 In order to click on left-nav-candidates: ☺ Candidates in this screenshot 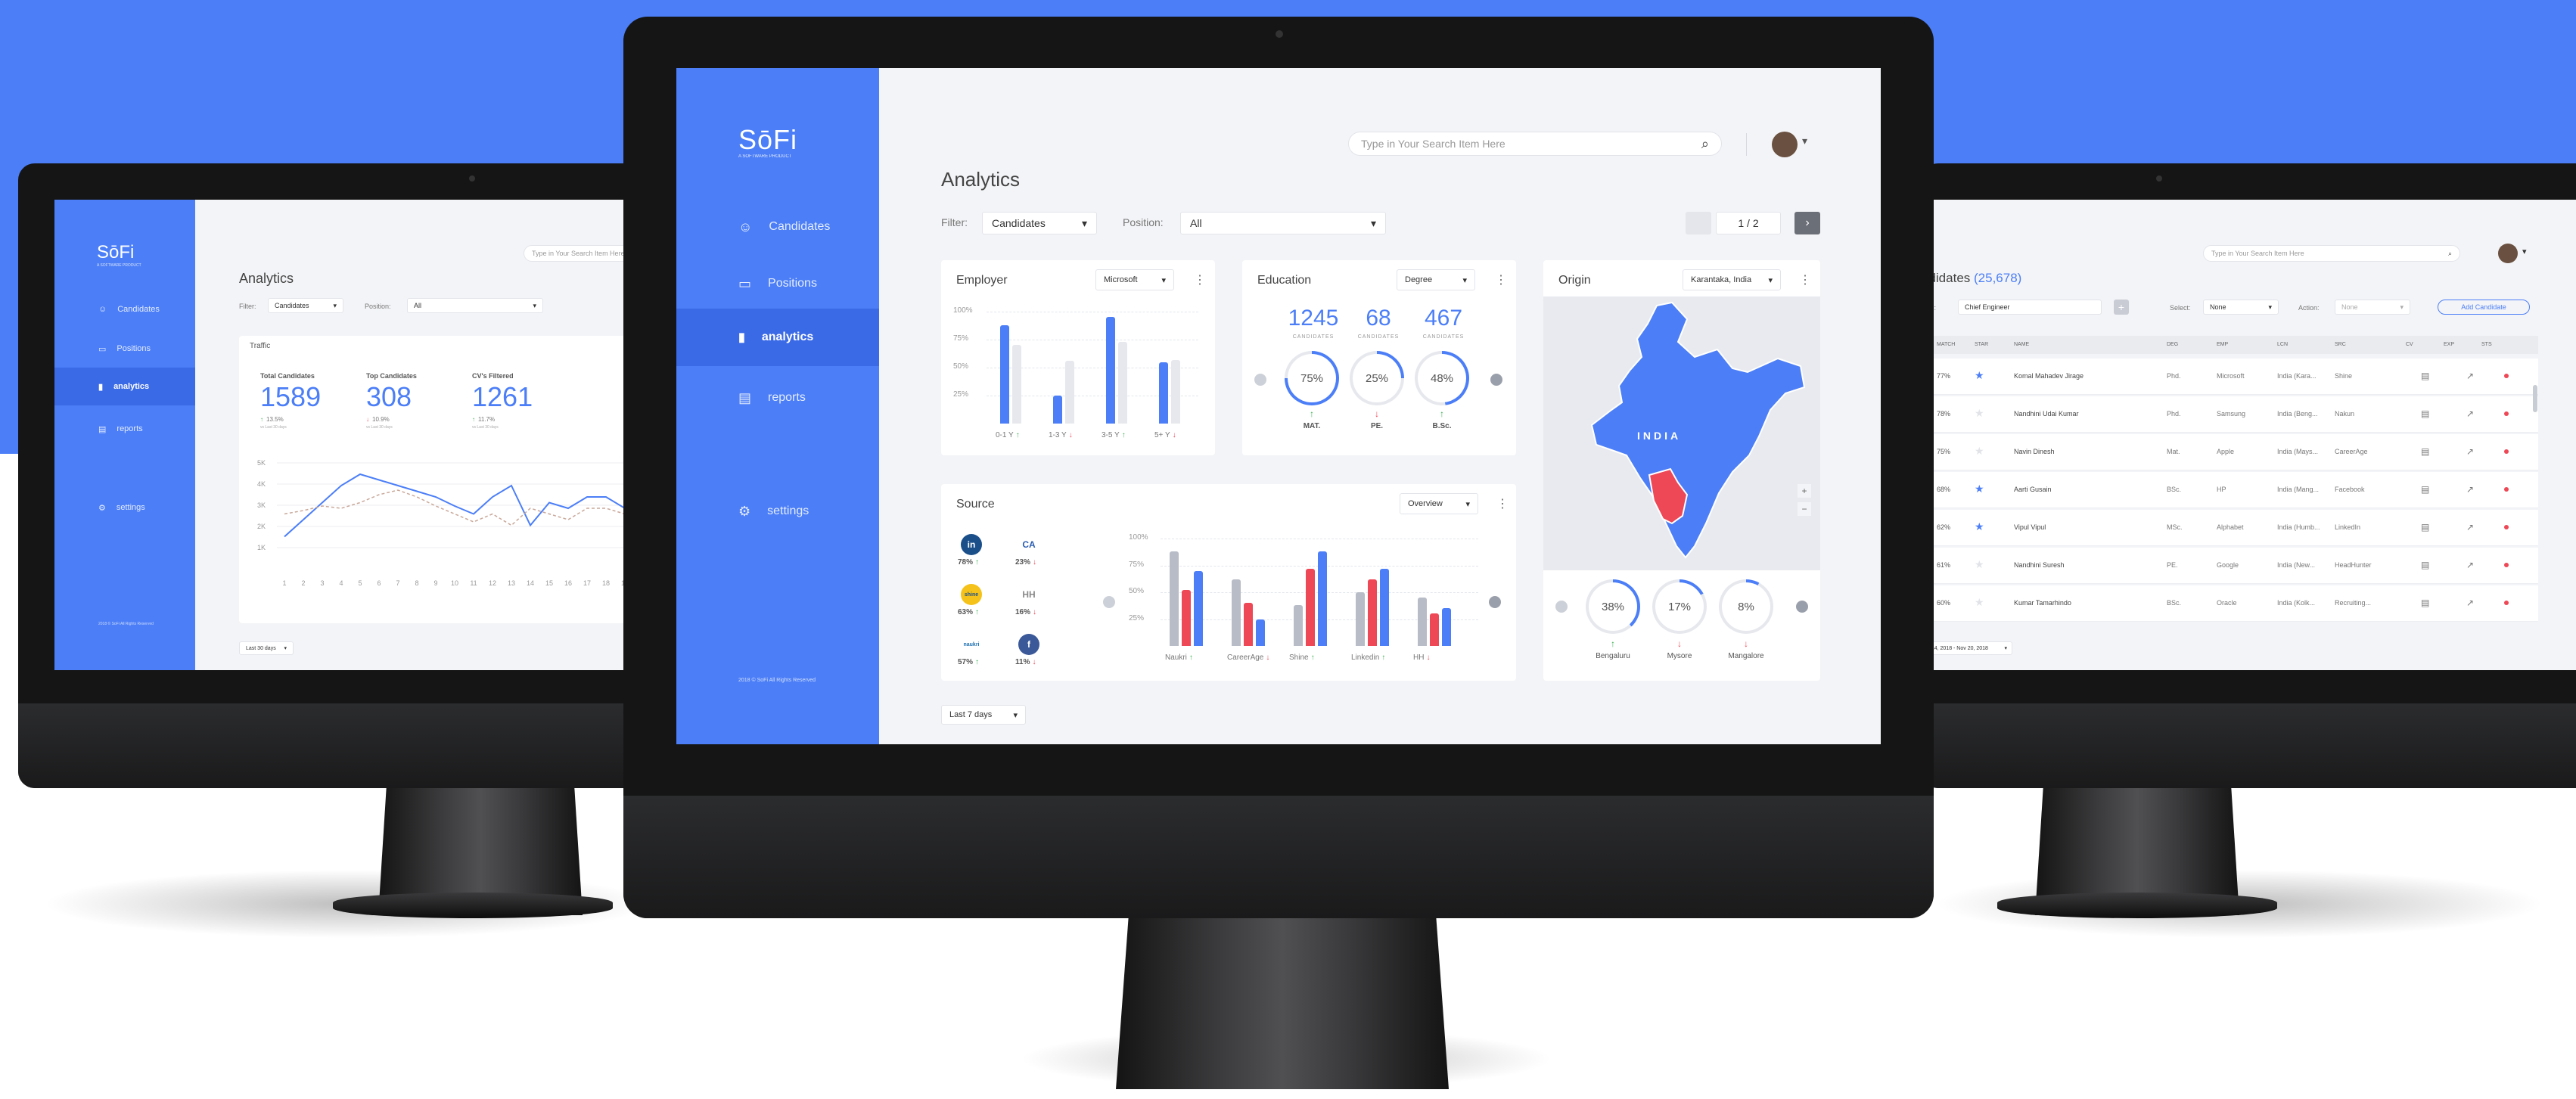, I will do `click(124, 309)`.